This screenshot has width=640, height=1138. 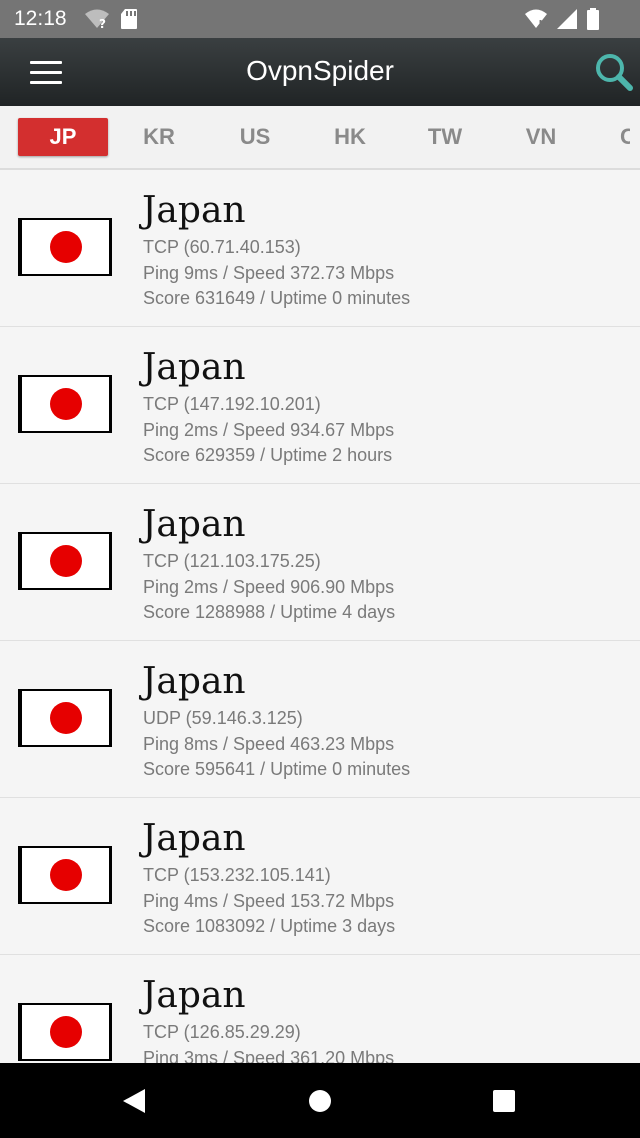 I want to click on back-triangle-icon, so click(x=134, y=1103).